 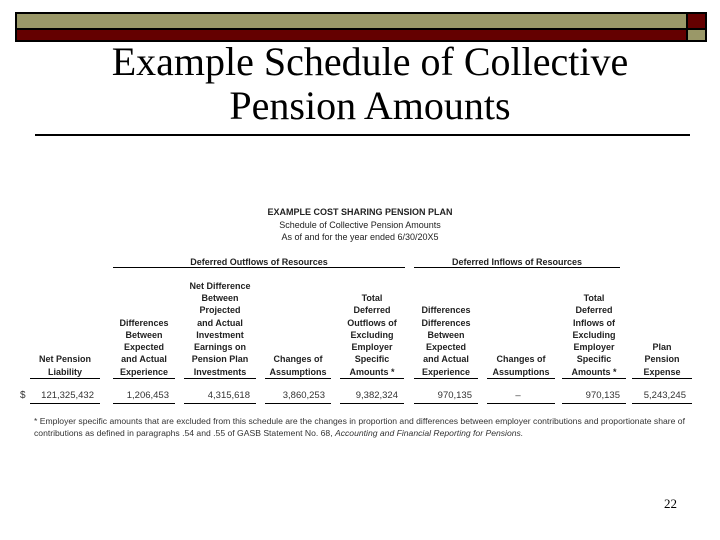 What do you see at coordinates (362, 135) in the screenshot?
I see `title-rule` at bounding box center [362, 135].